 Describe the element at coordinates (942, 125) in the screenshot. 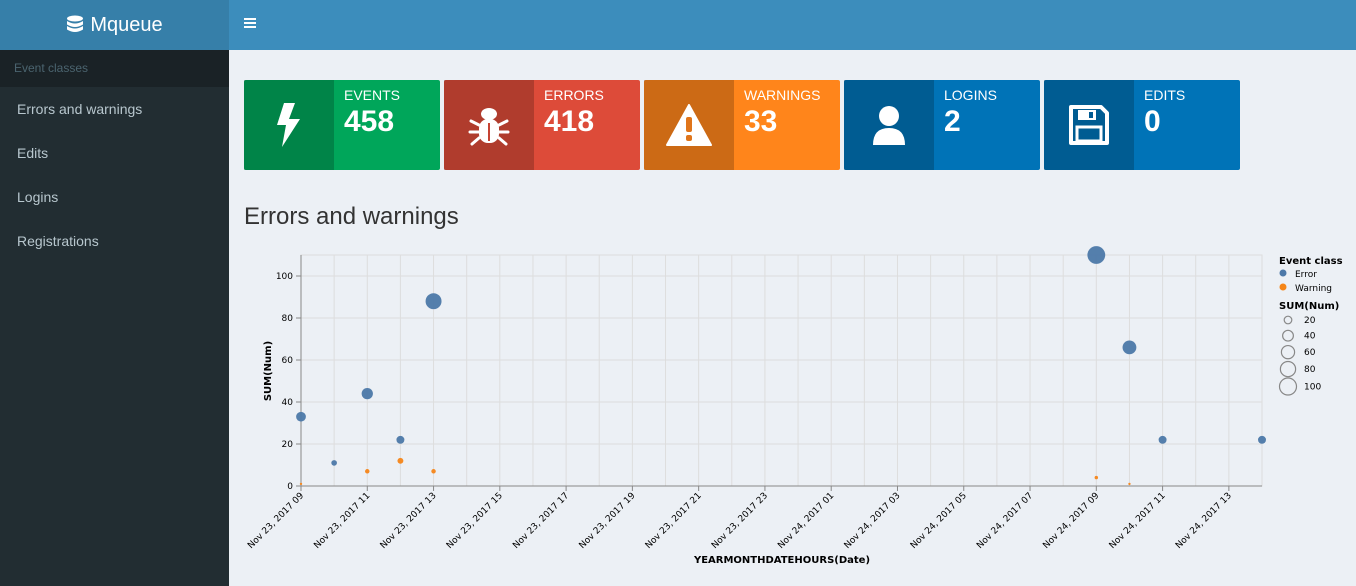

I see `info-box-logins: LOGINS 2` at that location.